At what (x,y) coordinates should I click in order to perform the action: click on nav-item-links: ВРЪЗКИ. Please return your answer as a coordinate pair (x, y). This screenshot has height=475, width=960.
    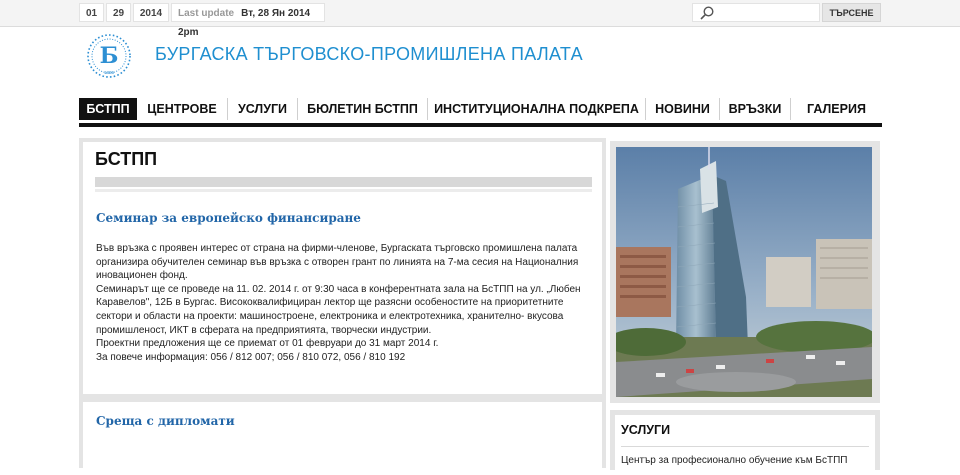
    Looking at the image, I should click on (755, 109).